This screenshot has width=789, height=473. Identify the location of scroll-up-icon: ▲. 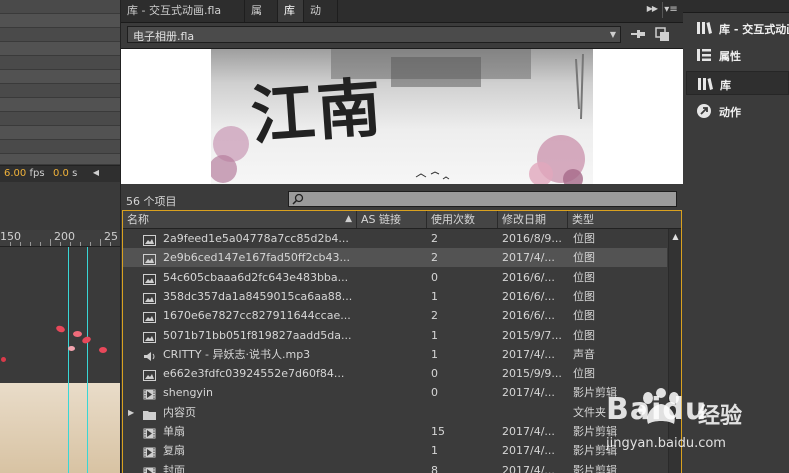
(675, 237).